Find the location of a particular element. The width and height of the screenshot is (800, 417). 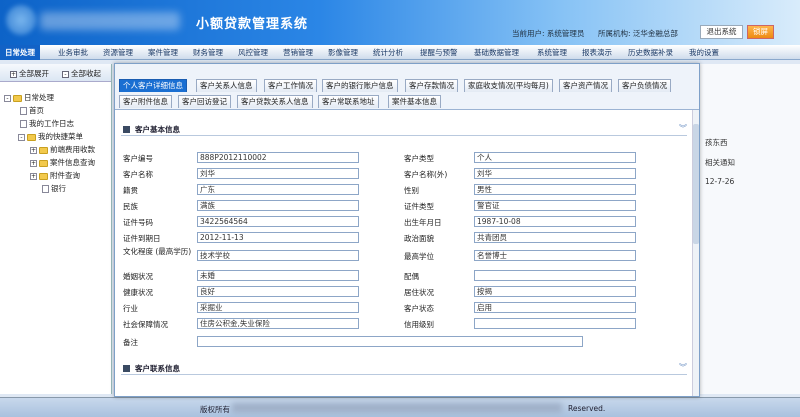

industry-label: 行业 is located at coordinates (130, 308).